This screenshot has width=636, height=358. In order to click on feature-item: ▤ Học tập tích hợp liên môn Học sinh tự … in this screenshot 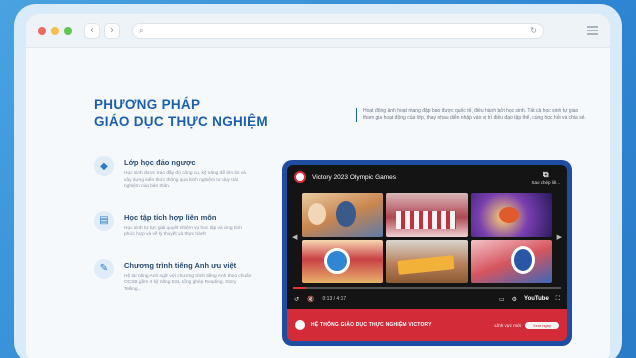, I will do `click(179, 224)`.